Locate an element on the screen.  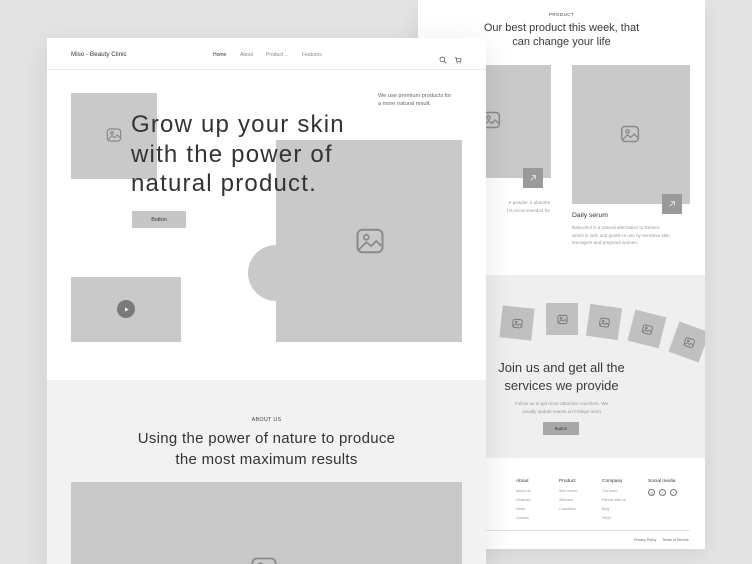
instagram-icon: ◎ is located at coordinates (651, 492).